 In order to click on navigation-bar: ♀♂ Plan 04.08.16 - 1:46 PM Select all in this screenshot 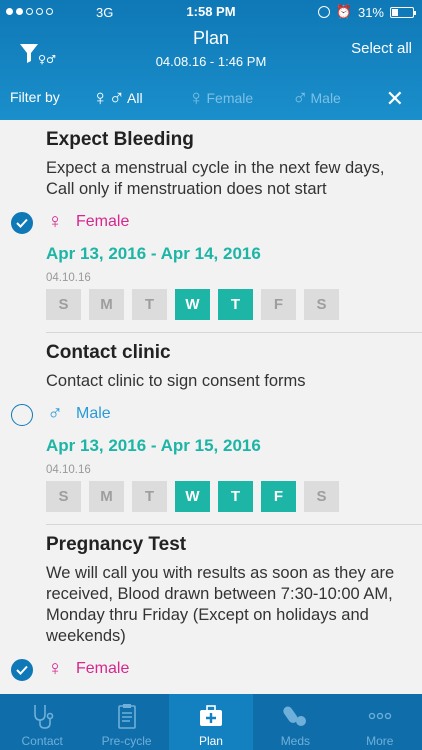, I will do `click(211, 54)`.